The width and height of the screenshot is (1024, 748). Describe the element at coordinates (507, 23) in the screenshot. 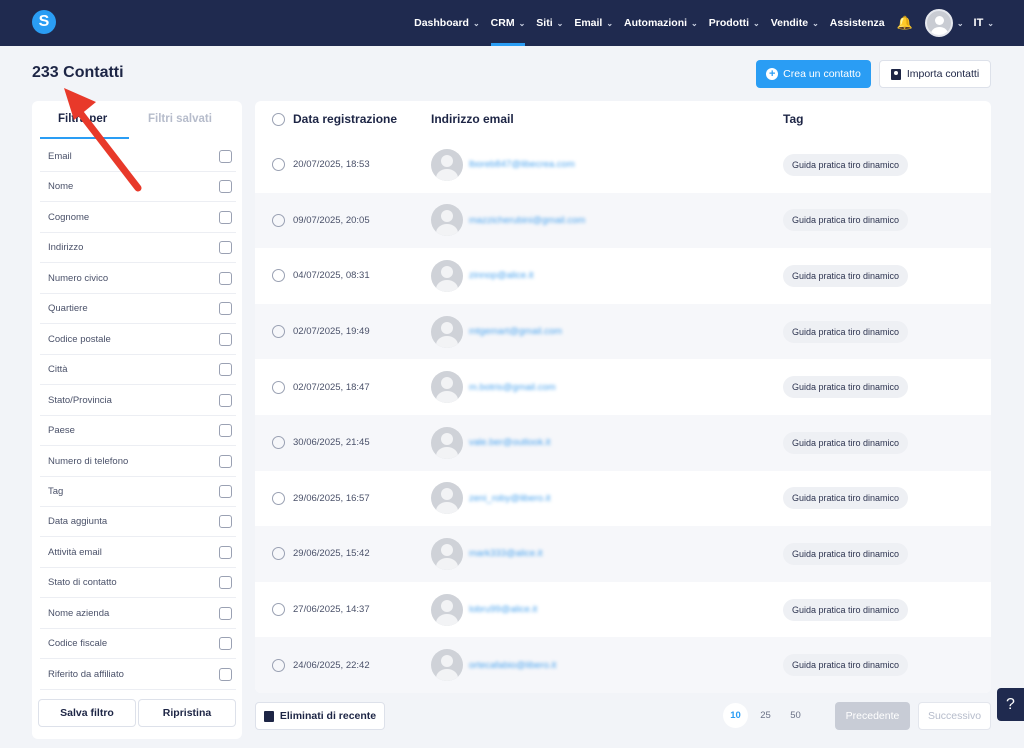

I see `nav-item-crm: CRM ⌄` at that location.